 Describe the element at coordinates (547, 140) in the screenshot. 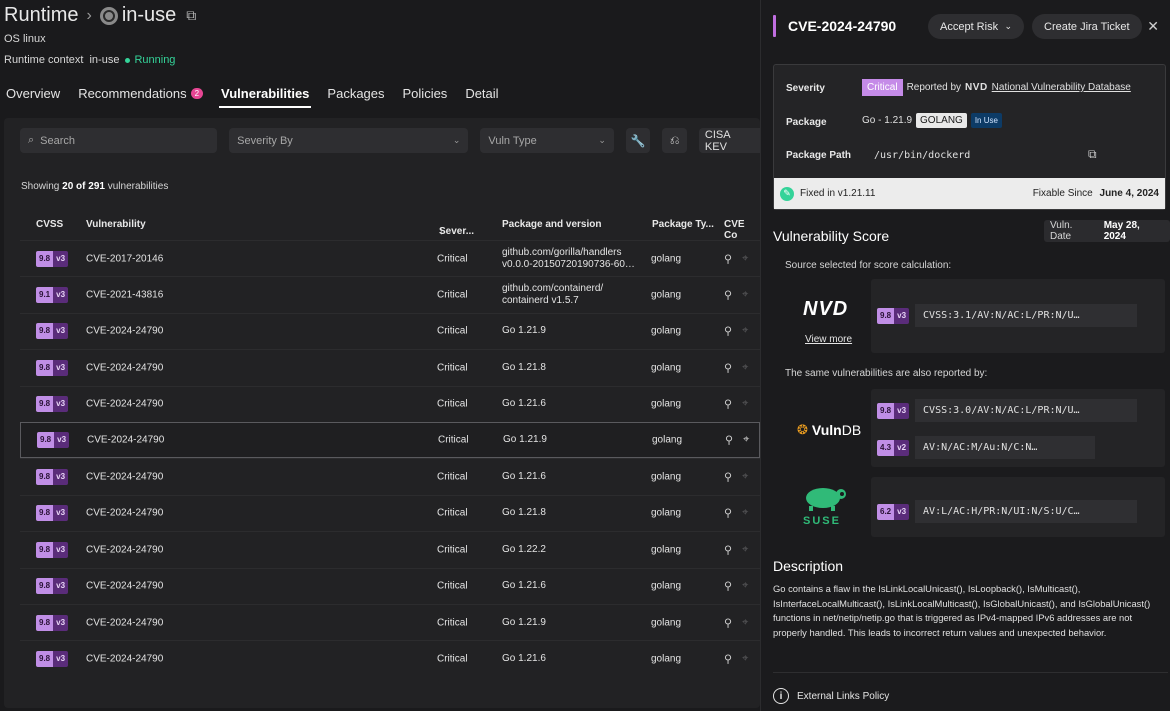

I see `vuln-type-select: Vuln Type ⌄` at that location.